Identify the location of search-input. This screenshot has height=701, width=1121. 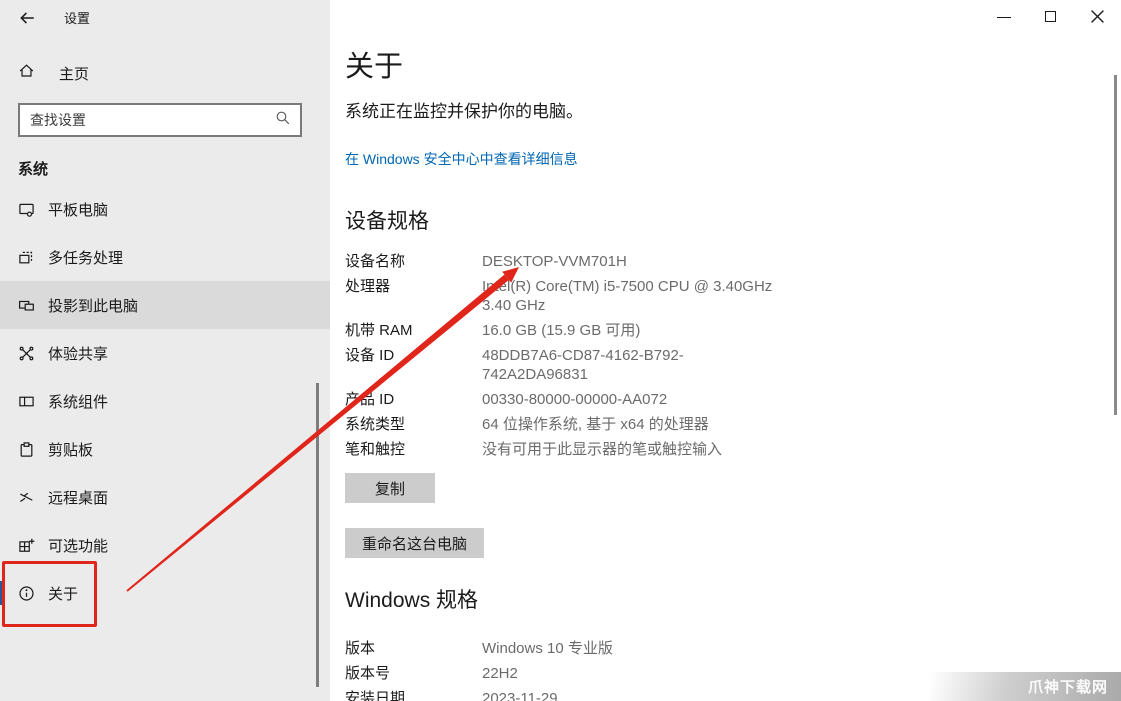
(147, 120).